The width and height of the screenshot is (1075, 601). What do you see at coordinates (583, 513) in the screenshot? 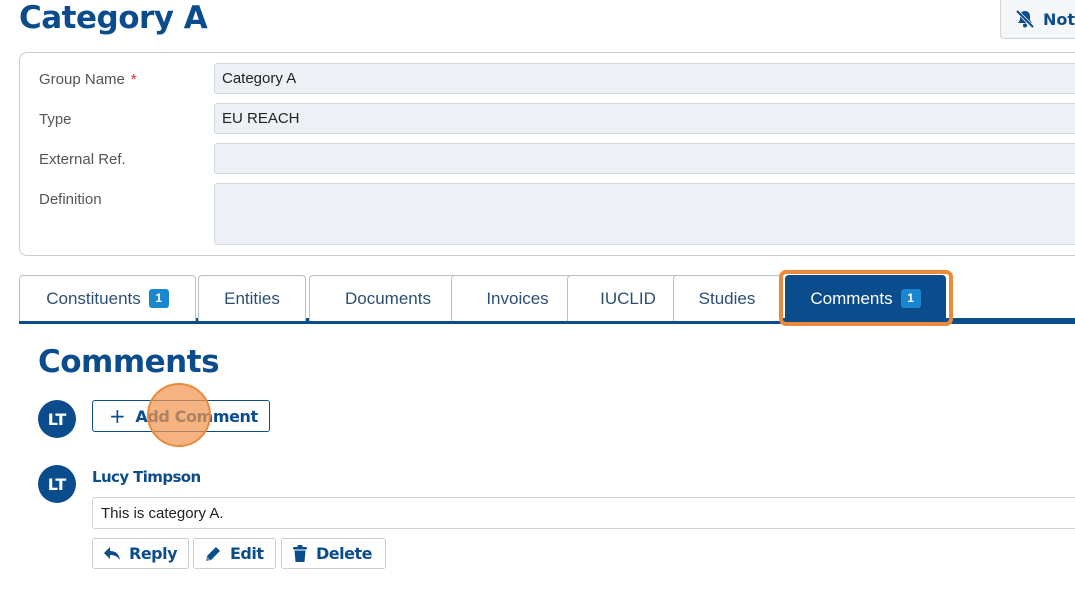
I see `comment-text: This is category A.` at bounding box center [583, 513].